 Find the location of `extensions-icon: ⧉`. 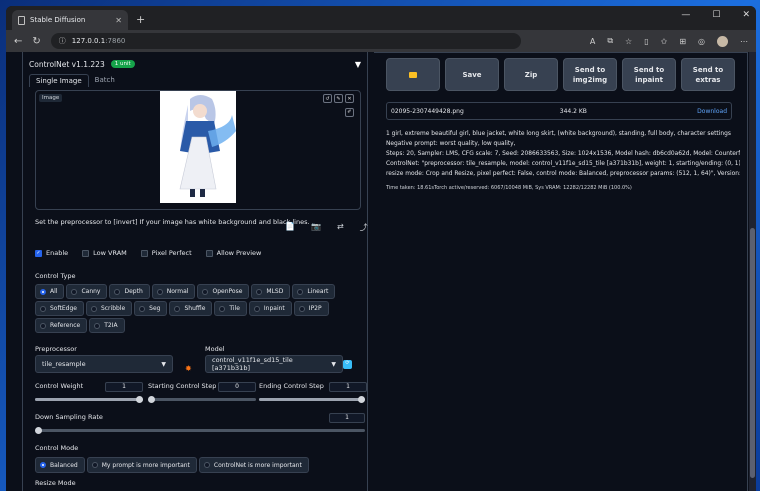

extensions-icon: ⧉ is located at coordinates (610, 41).